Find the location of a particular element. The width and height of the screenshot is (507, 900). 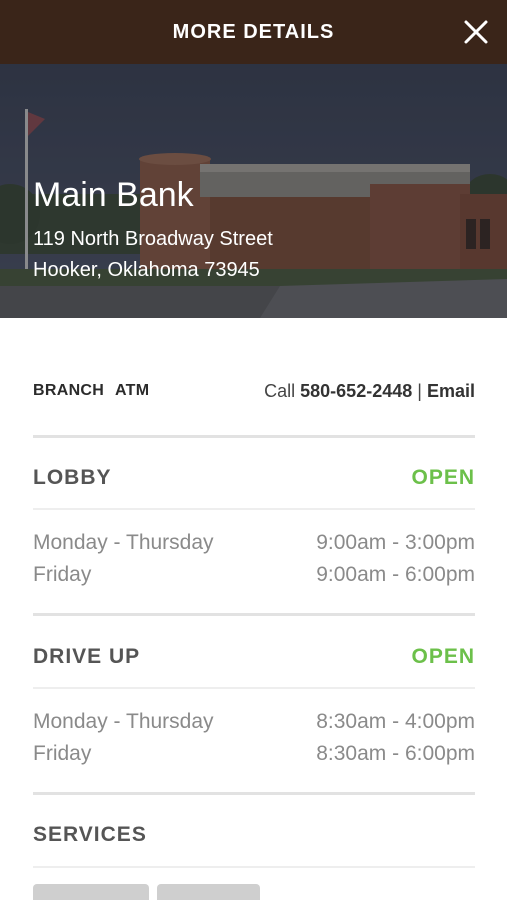

call-prefix: Call is located at coordinates (280, 391).